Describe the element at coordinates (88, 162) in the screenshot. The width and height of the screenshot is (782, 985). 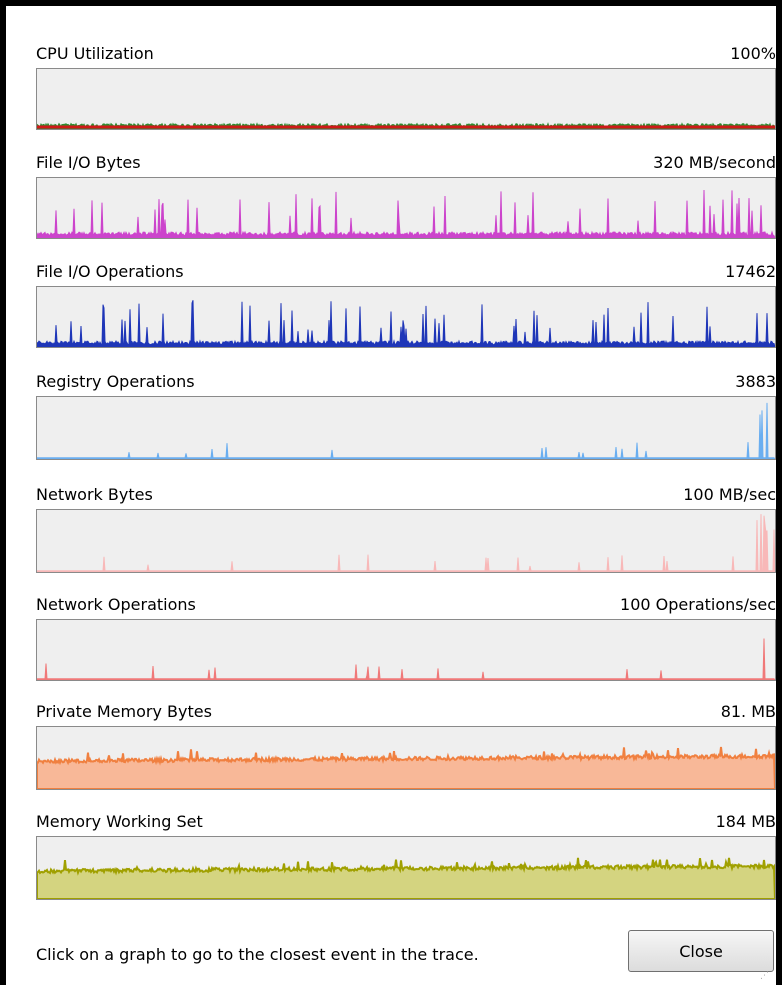
I see `graph-title: File I/O Bytes` at that location.